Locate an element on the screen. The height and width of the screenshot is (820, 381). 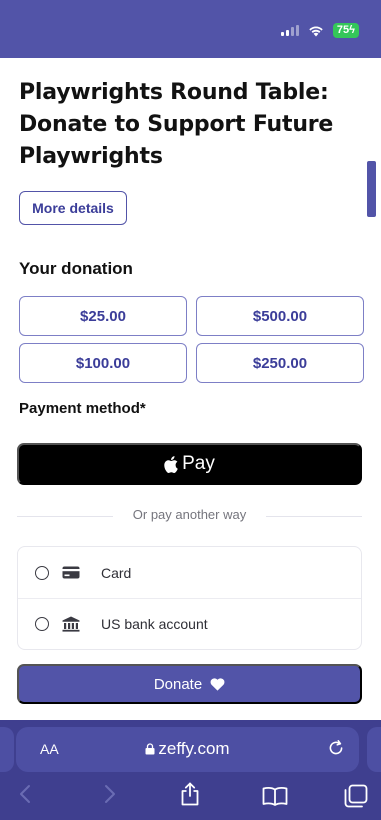
bookmarks-icon is located at coordinates (275, 796).